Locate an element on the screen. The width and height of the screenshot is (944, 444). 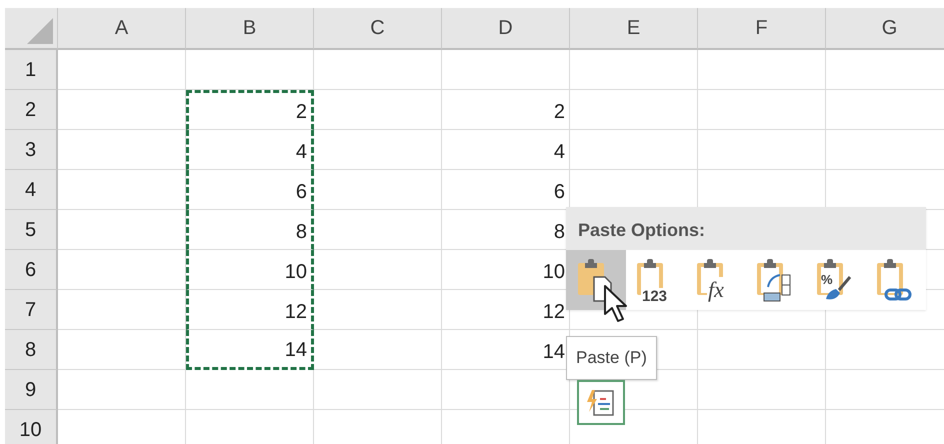
table-cell: 14 is located at coordinates (250, 350).